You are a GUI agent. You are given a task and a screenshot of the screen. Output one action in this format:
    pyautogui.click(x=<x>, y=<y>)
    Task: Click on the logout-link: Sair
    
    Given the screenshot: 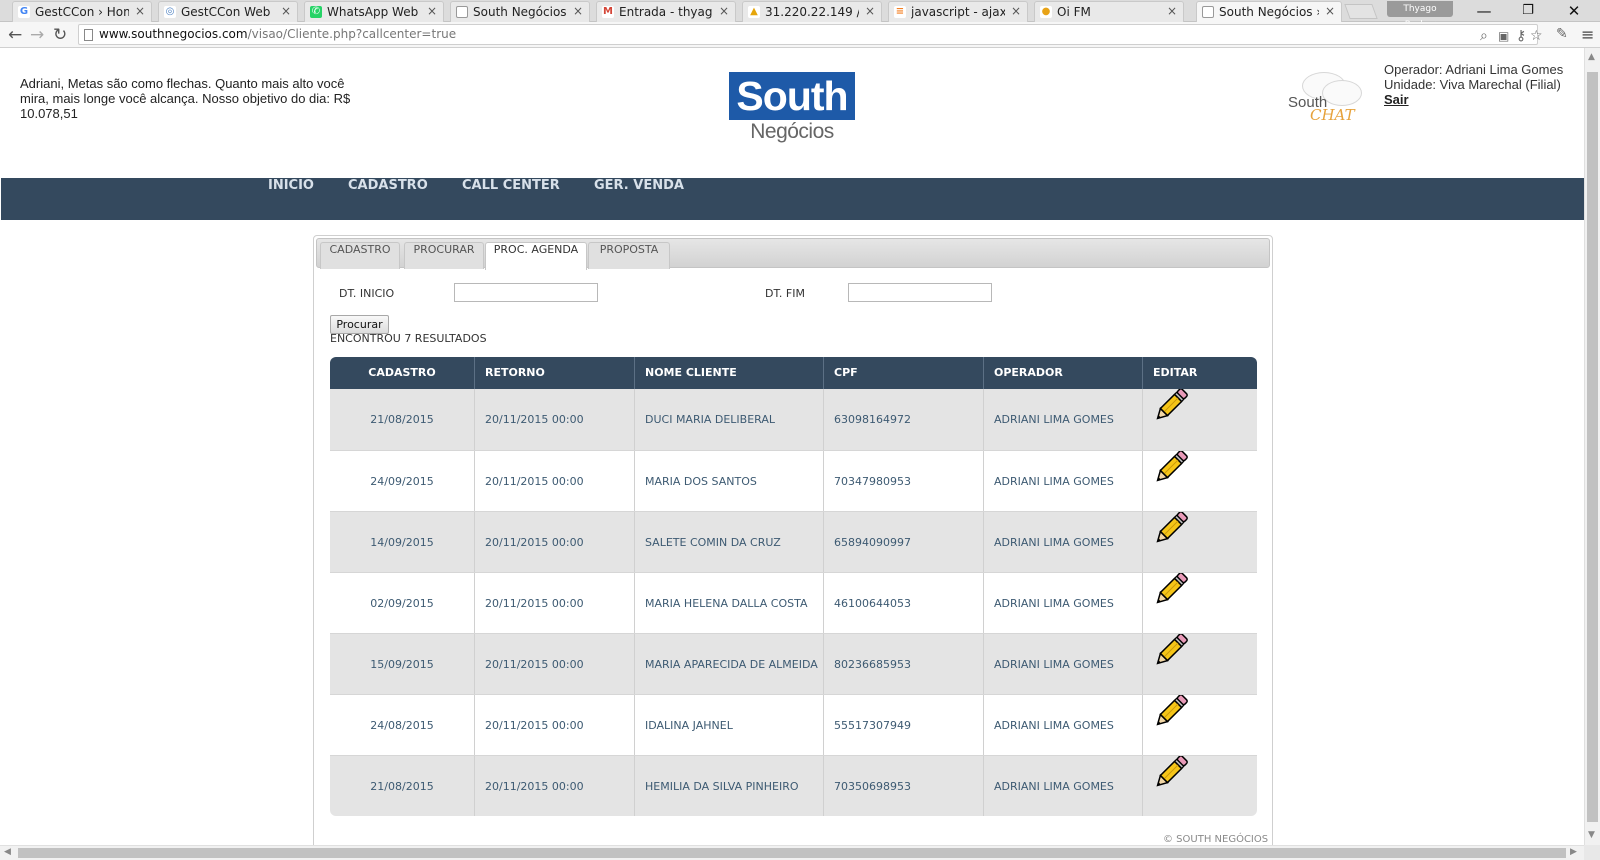 What is the action you would take?
    pyautogui.click(x=1473, y=99)
    